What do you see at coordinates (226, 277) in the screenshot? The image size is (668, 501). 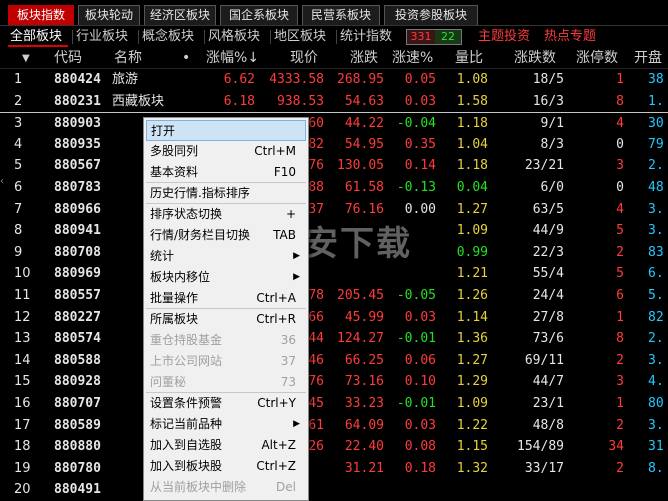 I see `menu-item: 板块内移位 ▶` at bounding box center [226, 277].